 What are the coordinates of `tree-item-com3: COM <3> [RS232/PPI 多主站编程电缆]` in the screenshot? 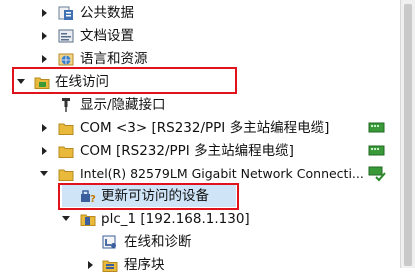 It's located at (200, 128).